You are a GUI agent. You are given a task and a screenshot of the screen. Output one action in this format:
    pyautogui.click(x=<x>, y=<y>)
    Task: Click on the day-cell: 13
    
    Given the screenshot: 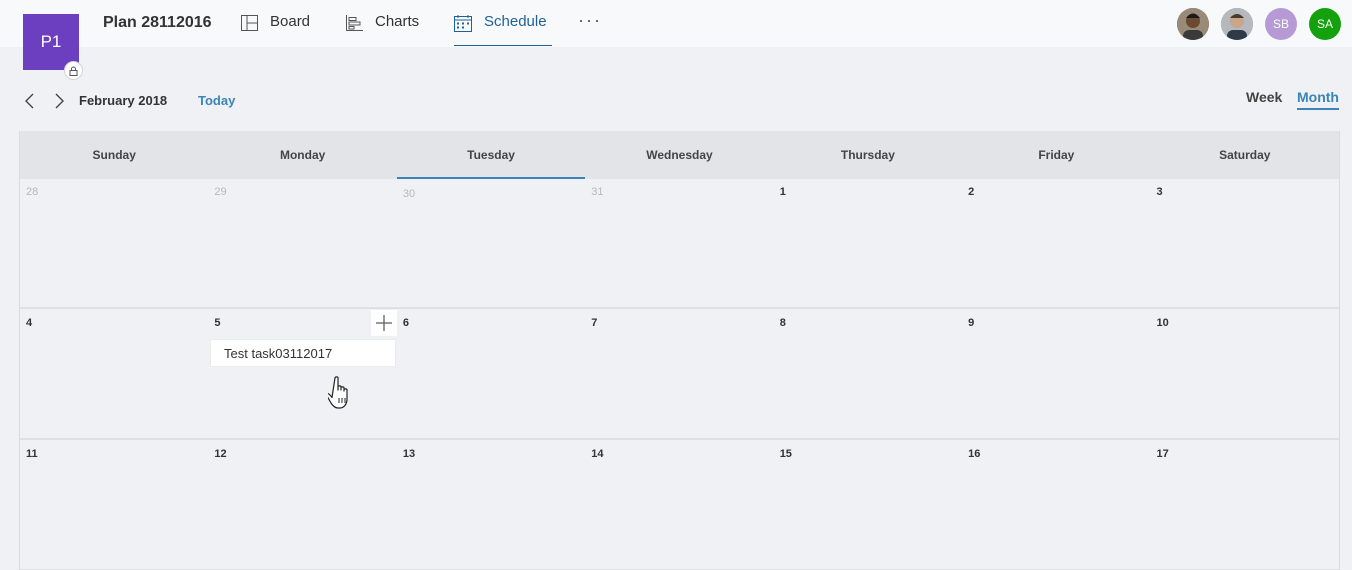 What is the action you would take?
    pyautogui.click(x=491, y=505)
    